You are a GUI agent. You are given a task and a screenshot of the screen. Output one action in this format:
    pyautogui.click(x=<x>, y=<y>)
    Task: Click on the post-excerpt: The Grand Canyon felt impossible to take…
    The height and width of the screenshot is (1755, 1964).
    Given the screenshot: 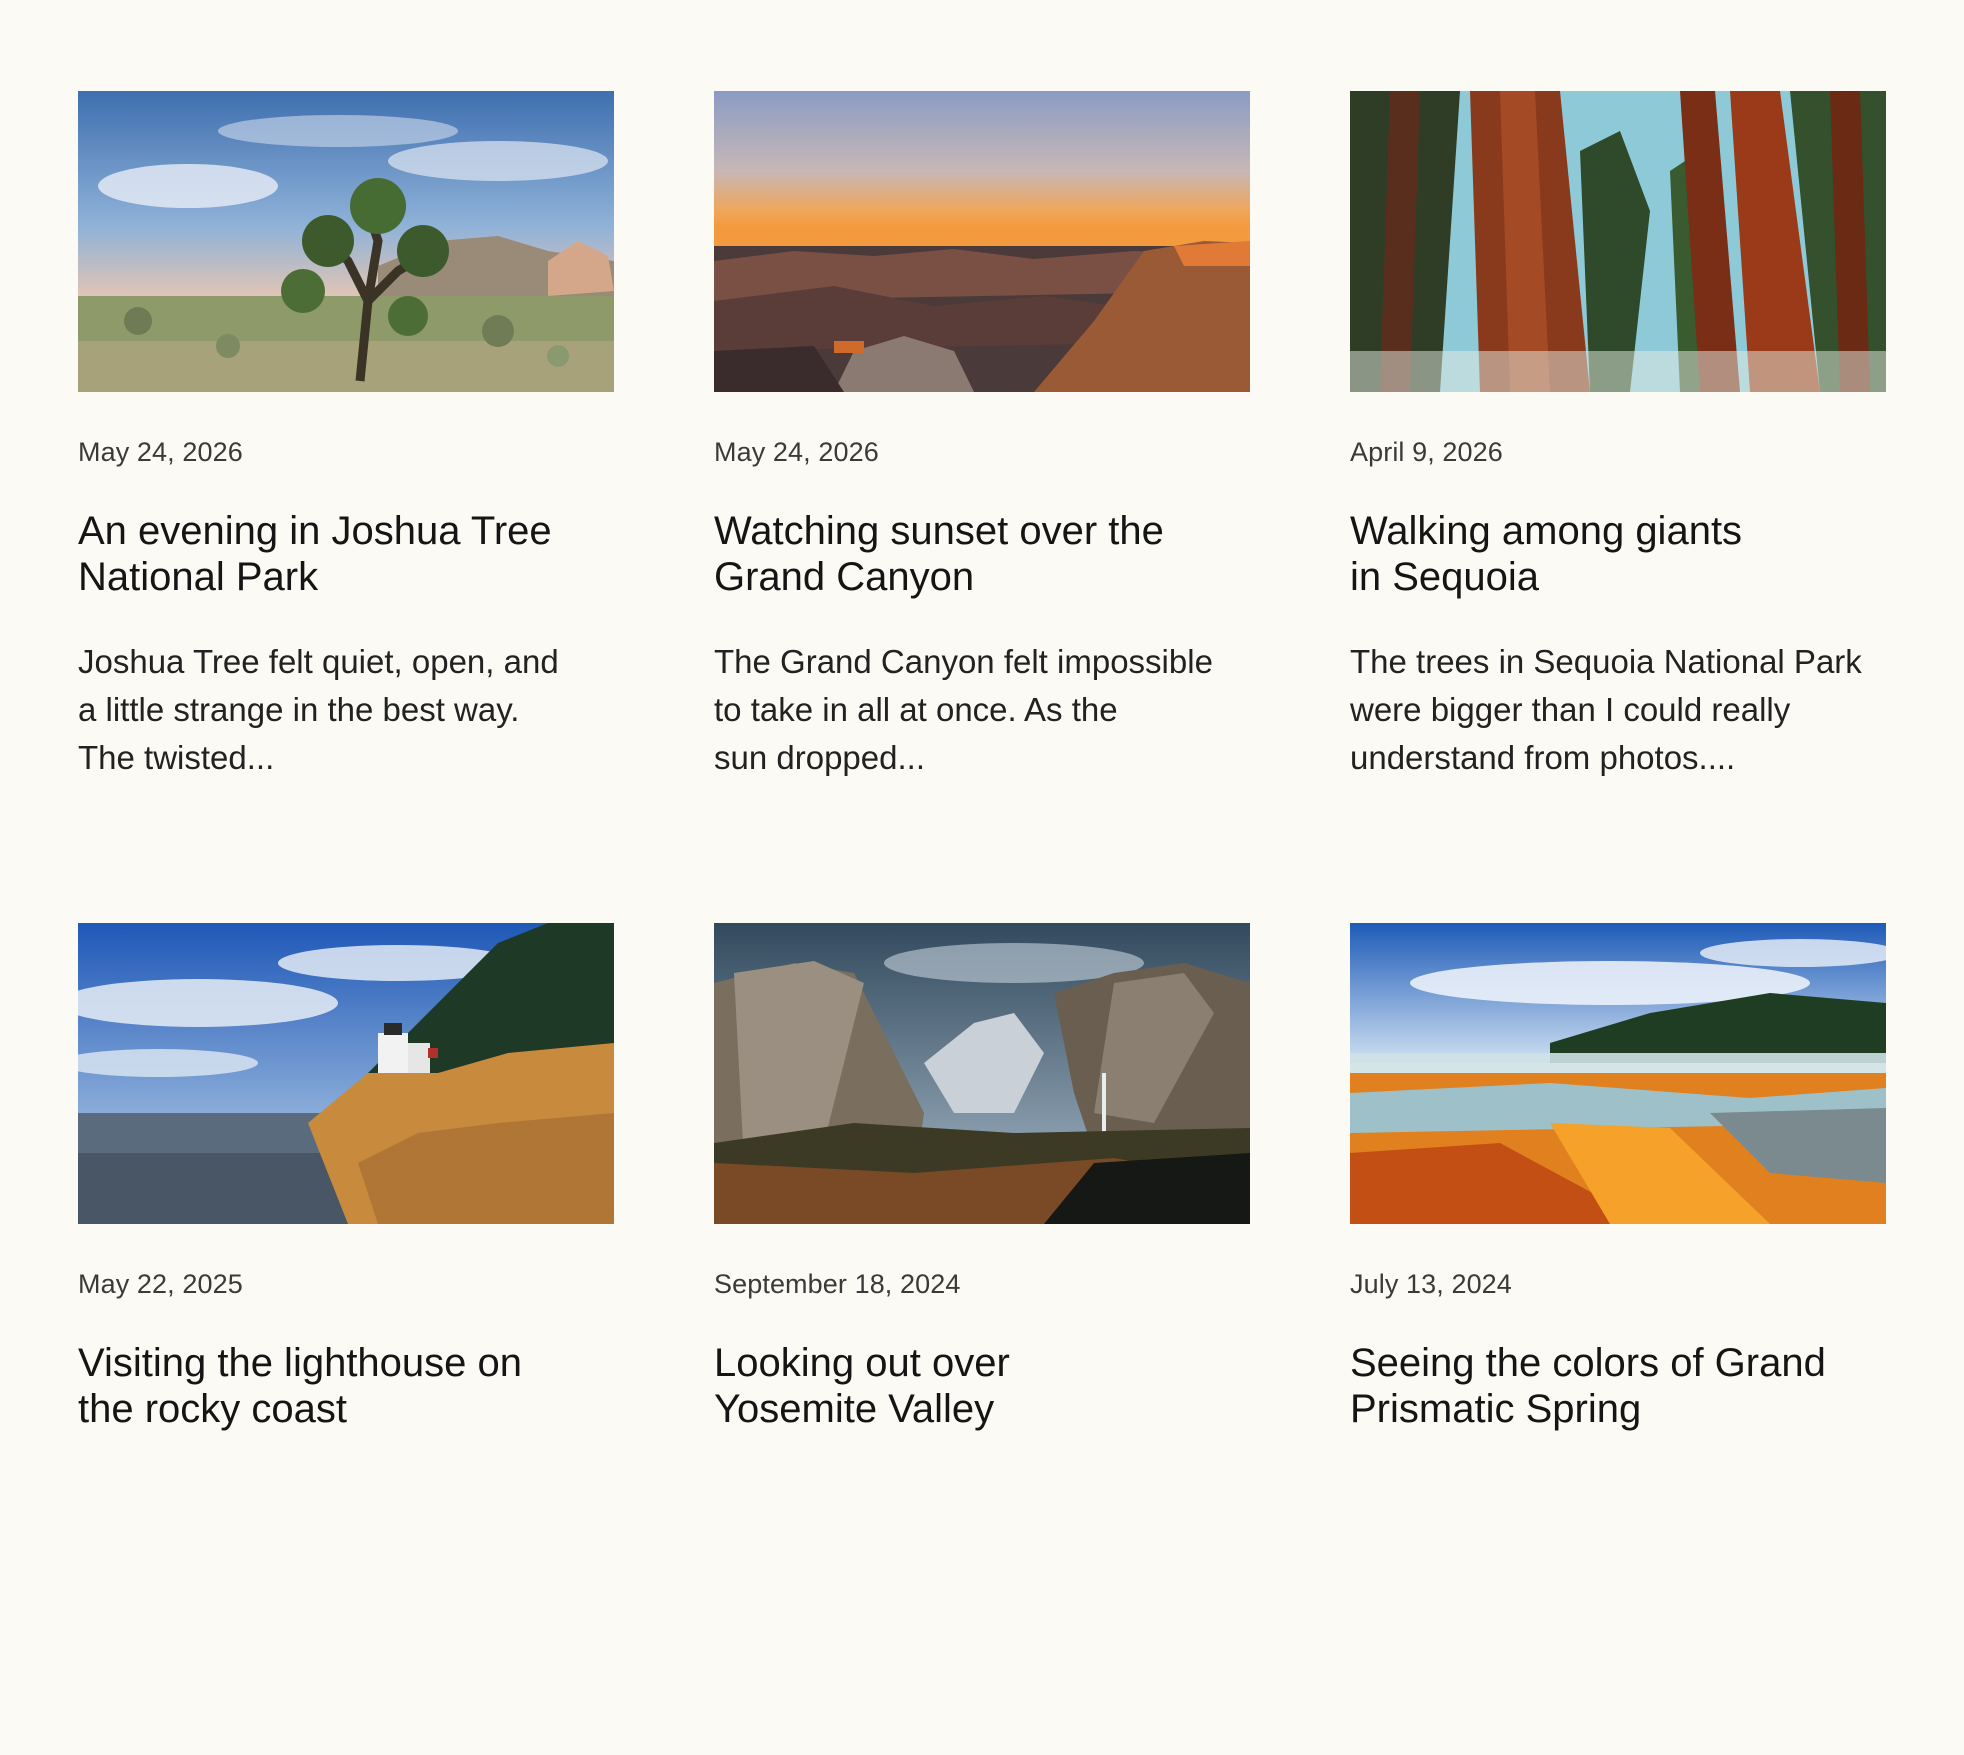 What is the action you would take?
    pyautogui.click(x=974, y=710)
    